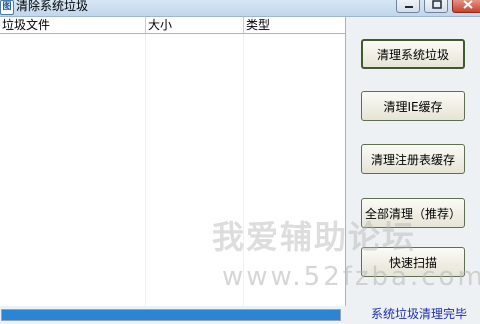 This screenshot has width=480, height=324. I want to click on clean-ie-cache-button: 清理IE缓存, so click(413, 106).